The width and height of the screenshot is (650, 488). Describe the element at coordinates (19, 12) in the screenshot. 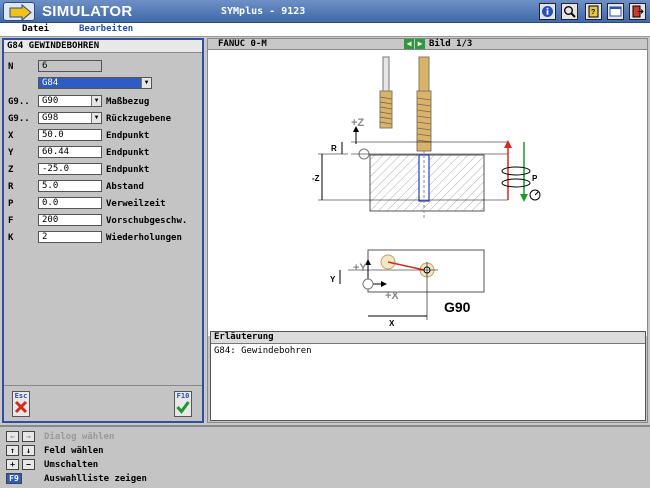

I see `app-logo-icon` at that location.